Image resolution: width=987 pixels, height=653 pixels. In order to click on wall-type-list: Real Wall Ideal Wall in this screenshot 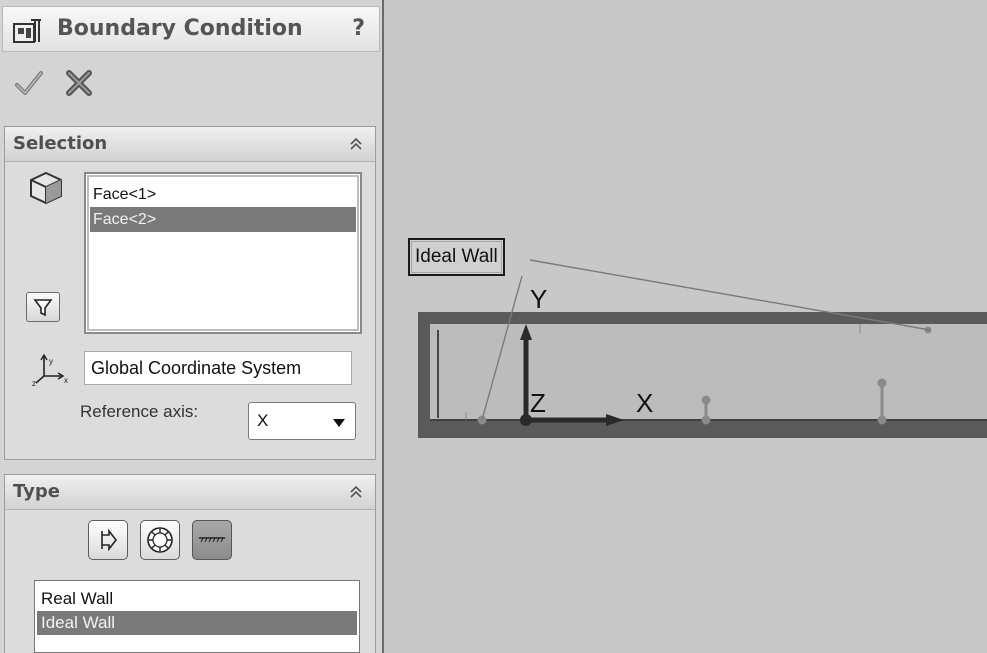, I will do `click(197, 616)`.